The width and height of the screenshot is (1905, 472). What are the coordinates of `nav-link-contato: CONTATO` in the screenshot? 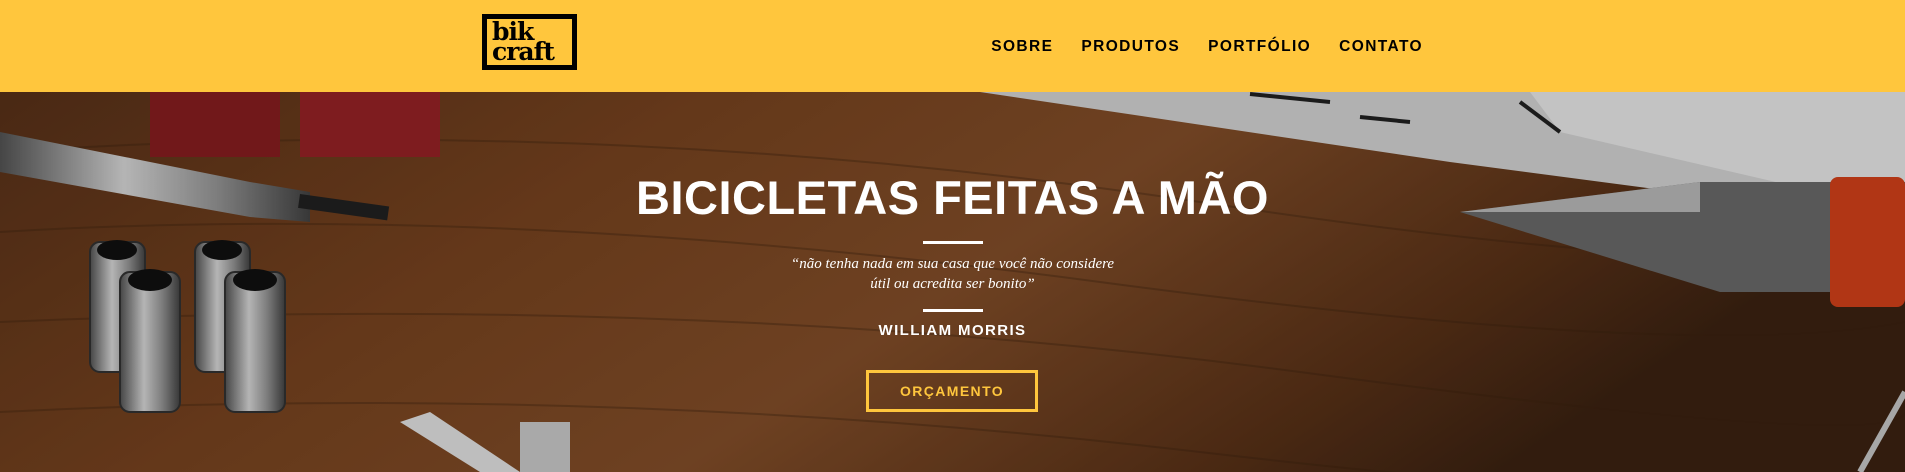 It's located at (1381, 47).